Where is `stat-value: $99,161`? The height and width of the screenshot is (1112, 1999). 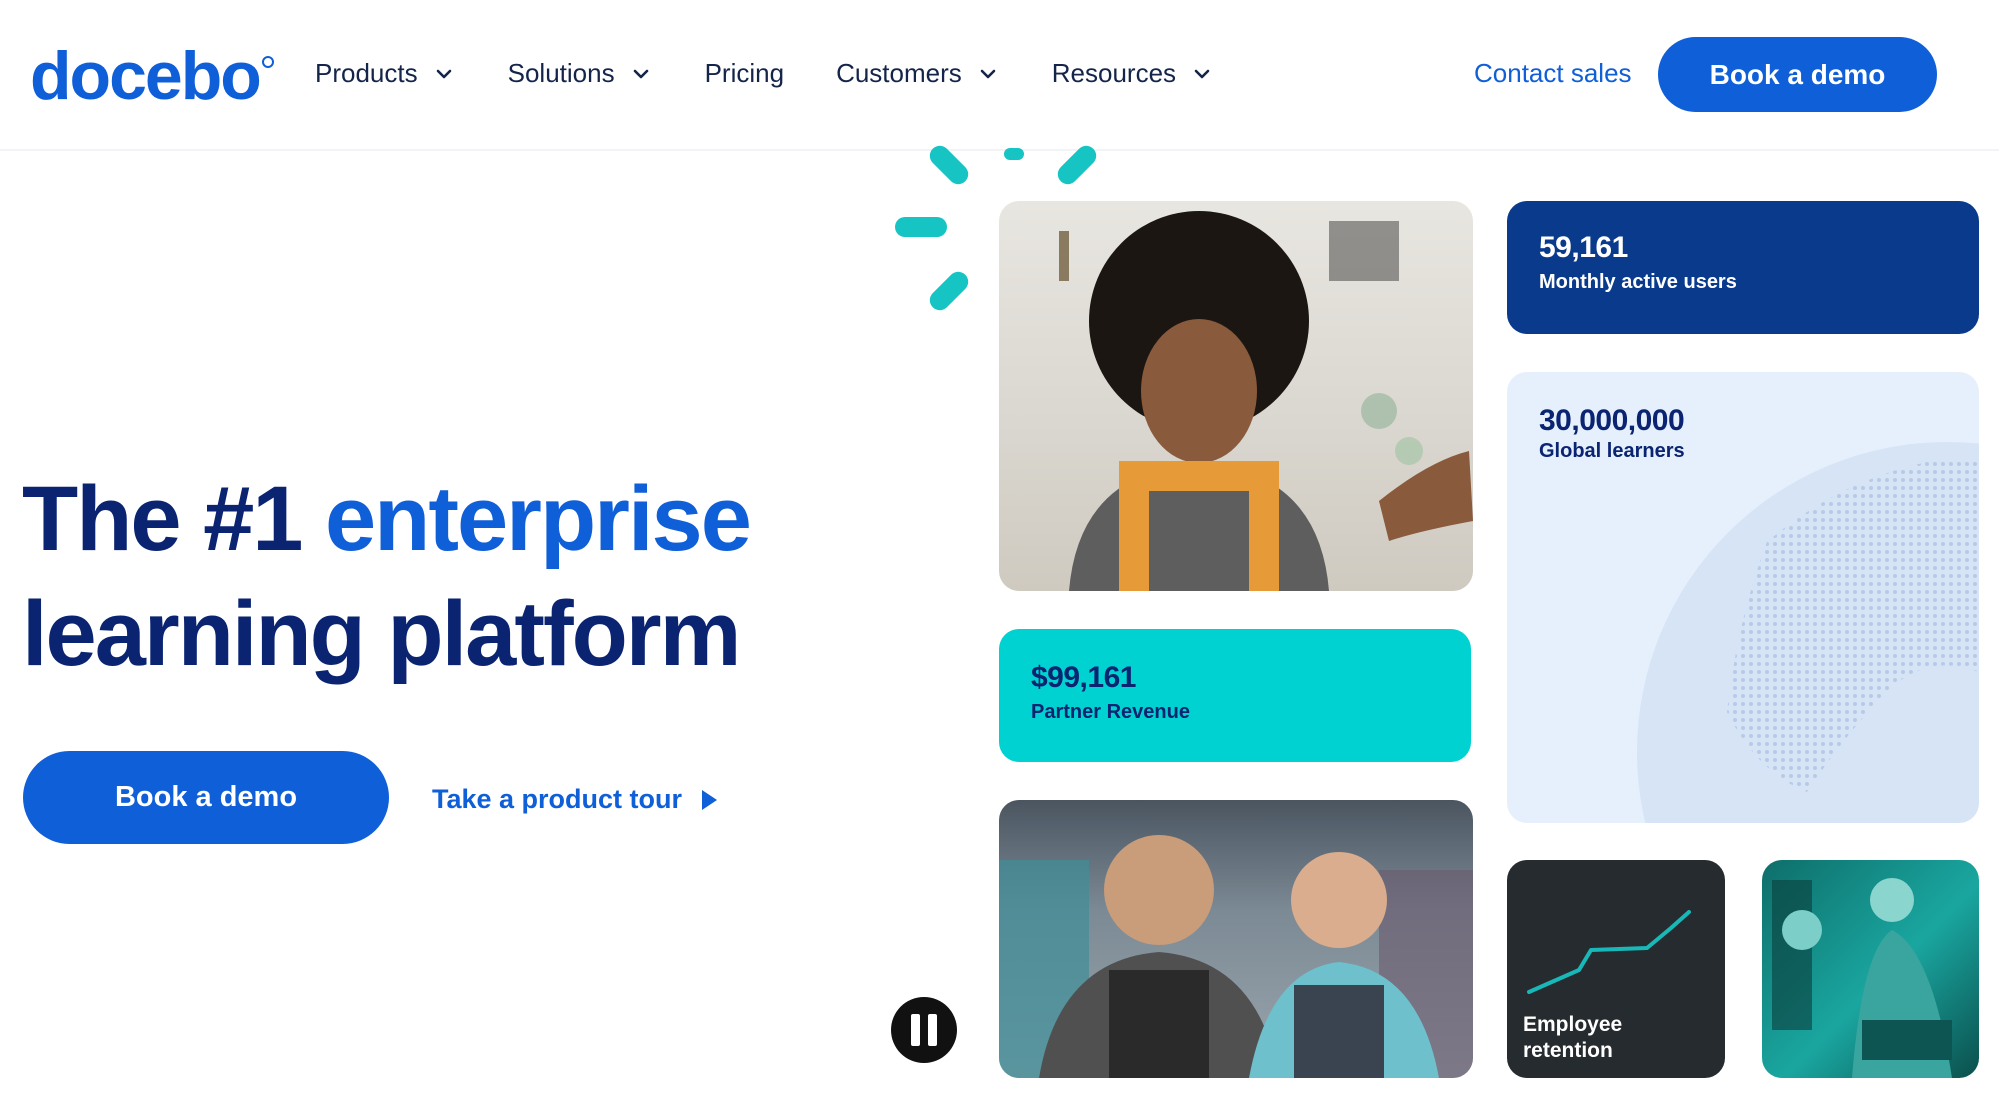
stat-value: $99,161 is located at coordinates (1083, 677).